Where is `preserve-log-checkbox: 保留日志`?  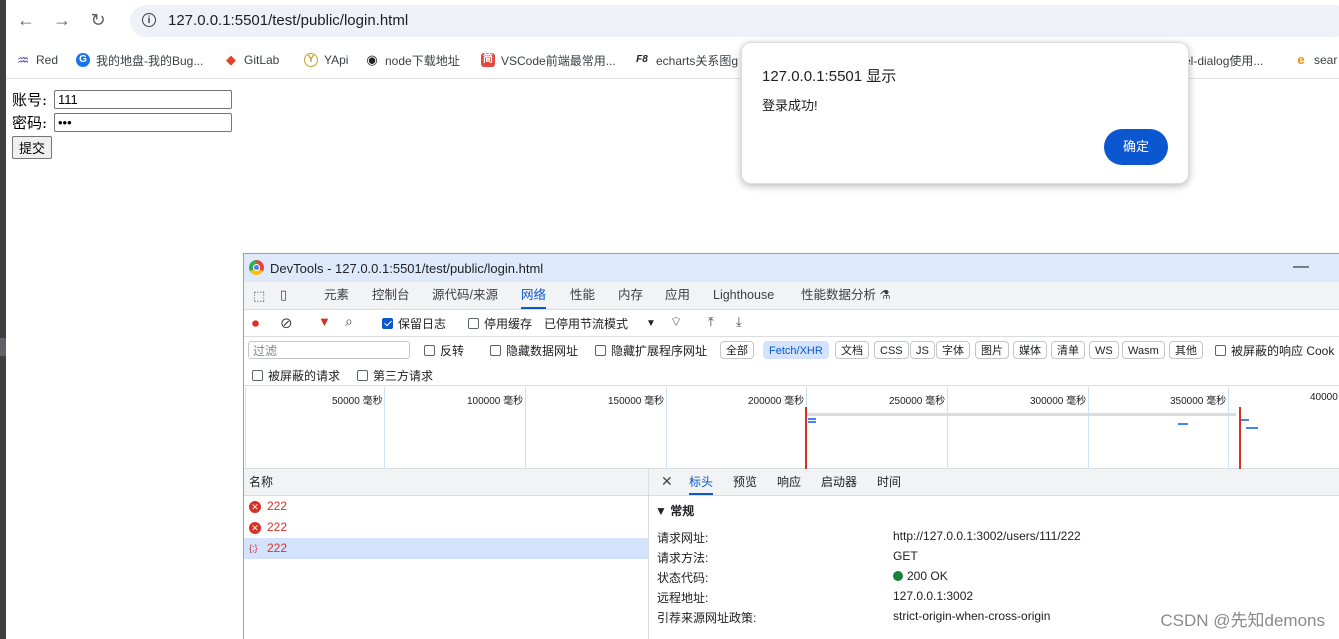 preserve-log-checkbox: 保留日志 is located at coordinates (414, 323).